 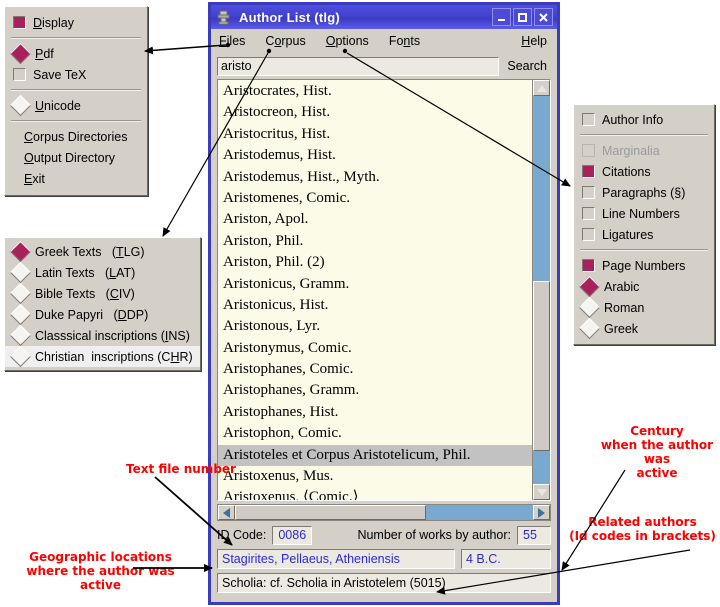 What do you see at coordinates (20, 356) in the screenshot?
I see `radio-indicator-christian-inscriptions` at bounding box center [20, 356].